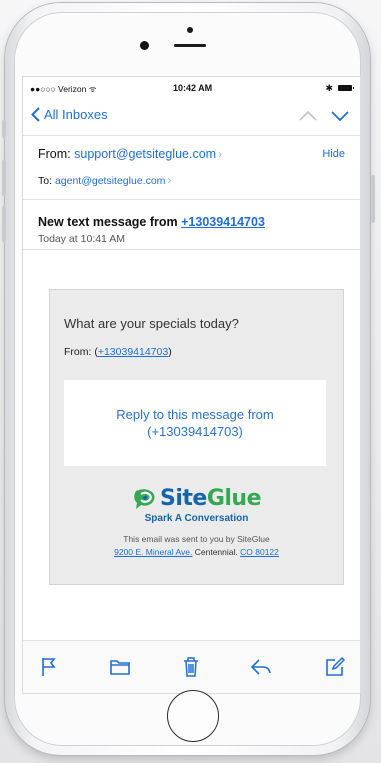  I want to click on footer-city: Centennial., so click(216, 552).